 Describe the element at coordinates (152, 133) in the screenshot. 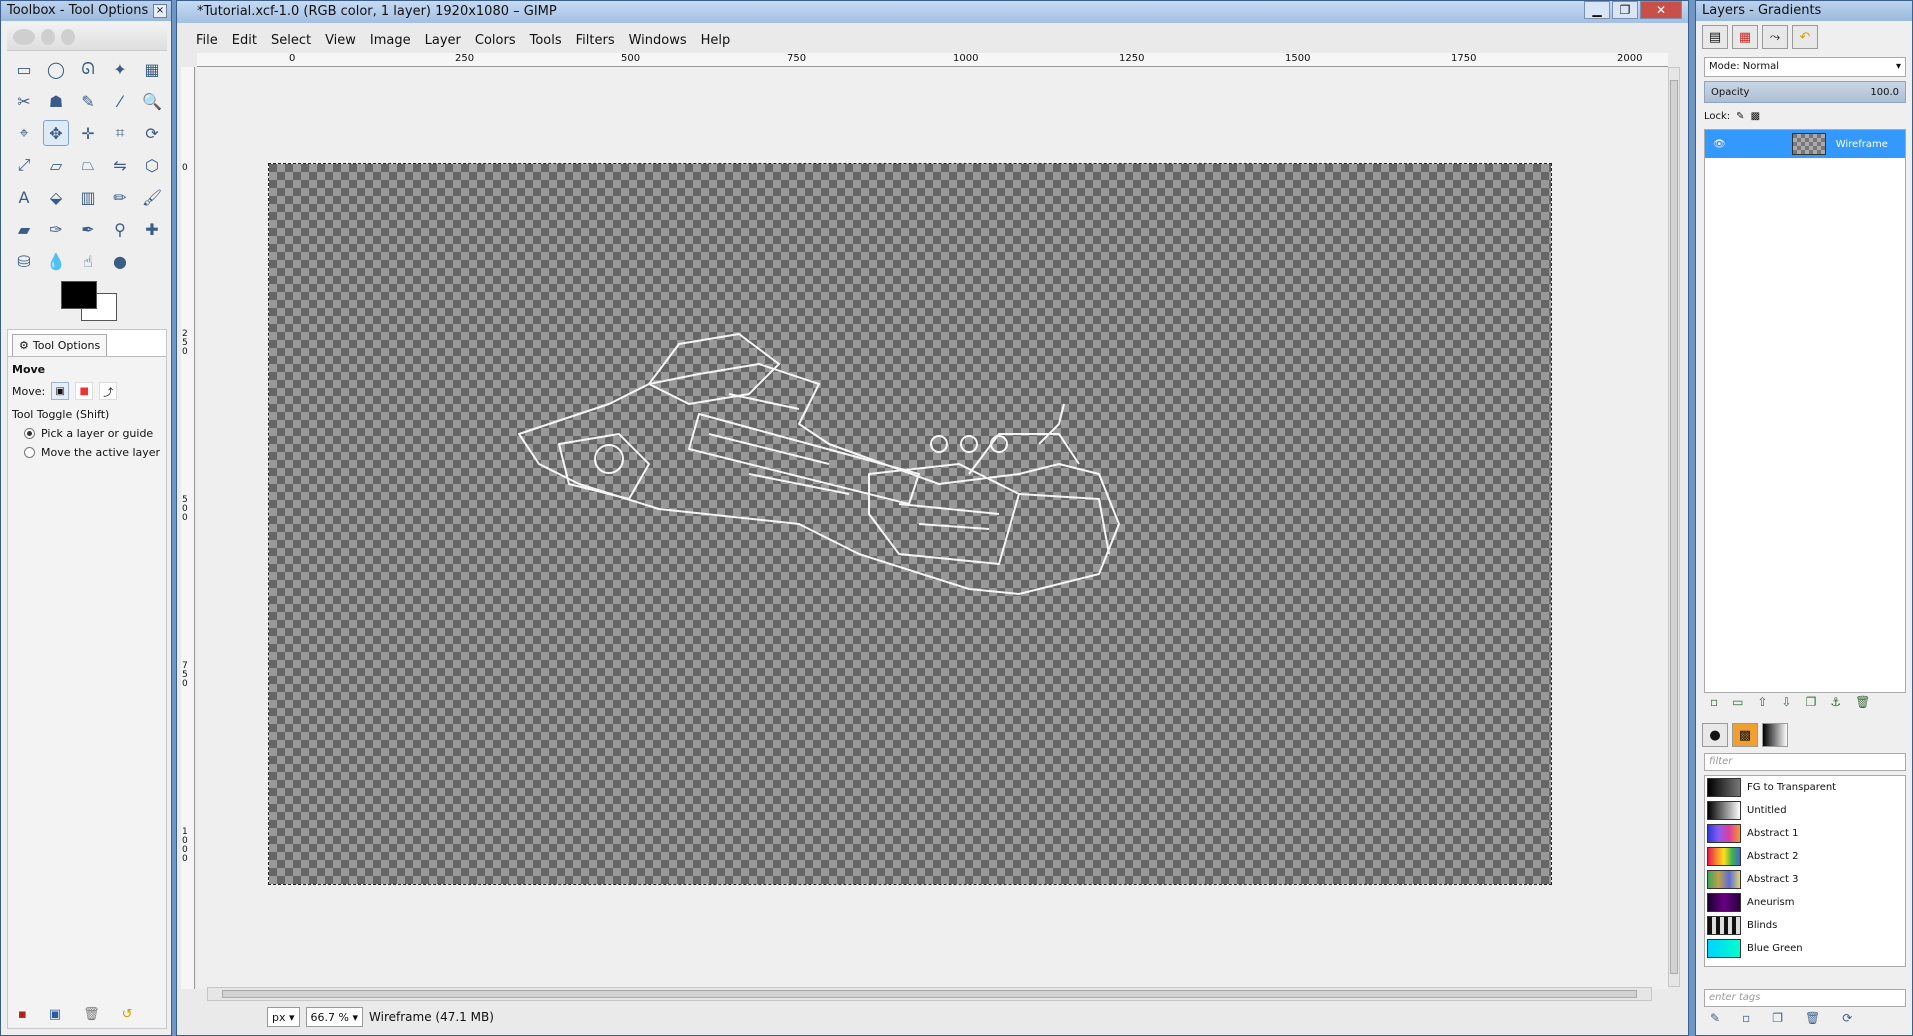

I see `rotate-icon: ⟳` at that location.